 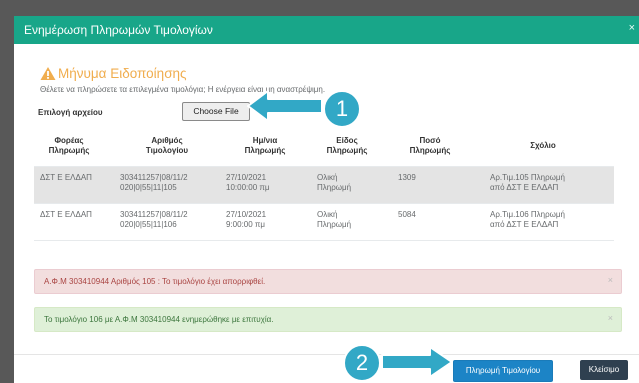 What do you see at coordinates (265, 145) in the screenshot?
I see `column-header-date: Ημ/νια Πληρωμής` at bounding box center [265, 145].